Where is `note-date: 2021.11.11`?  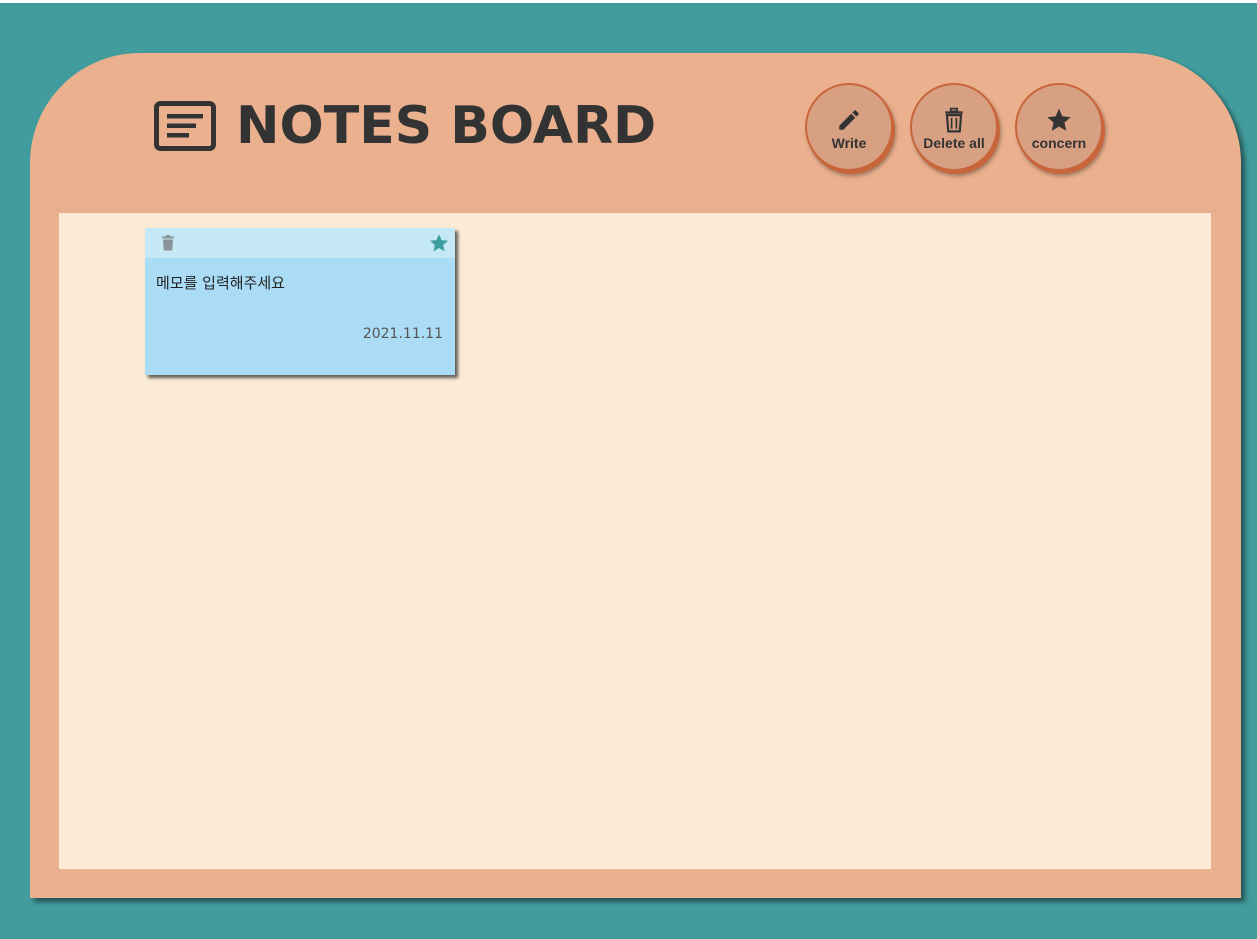 note-date: 2021.11.11 is located at coordinates (402, 334).